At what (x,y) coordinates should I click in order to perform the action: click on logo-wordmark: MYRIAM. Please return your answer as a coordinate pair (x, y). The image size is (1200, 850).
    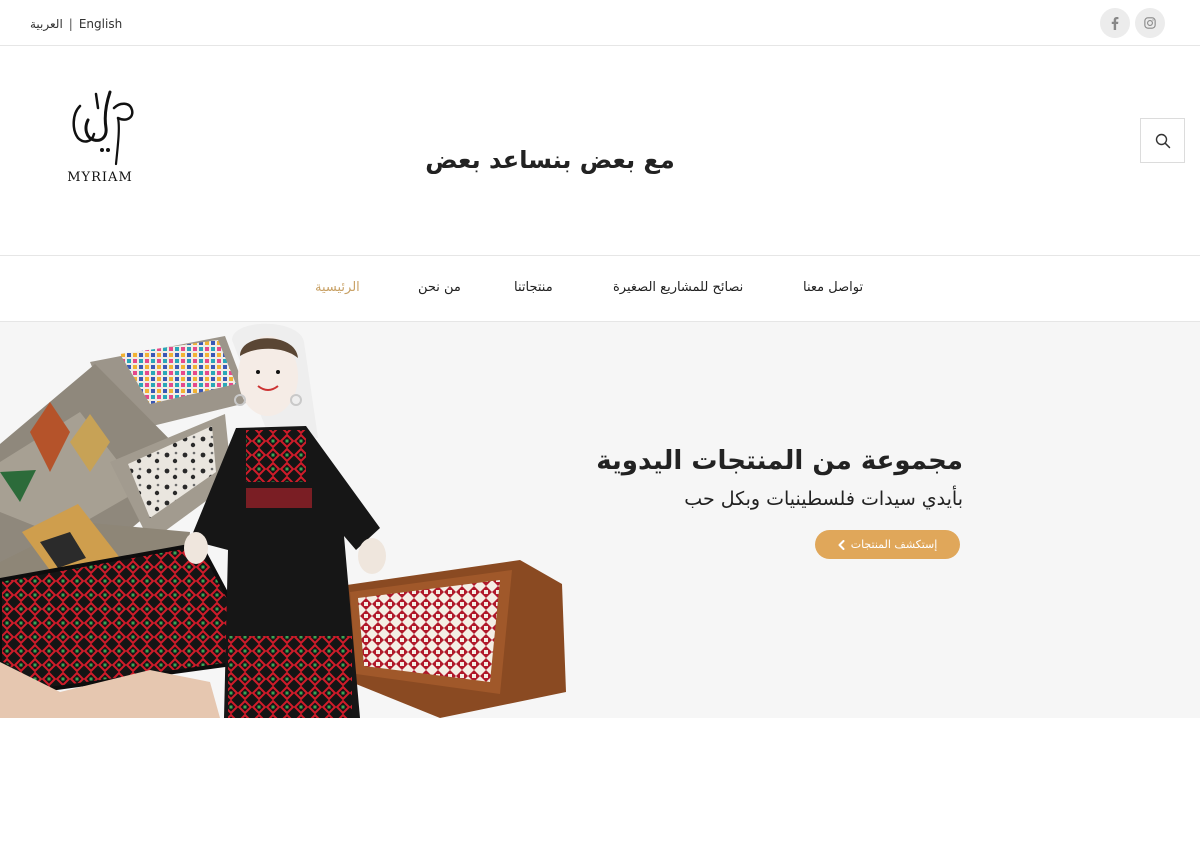
    Looking at the image, I should click on (100, 177).